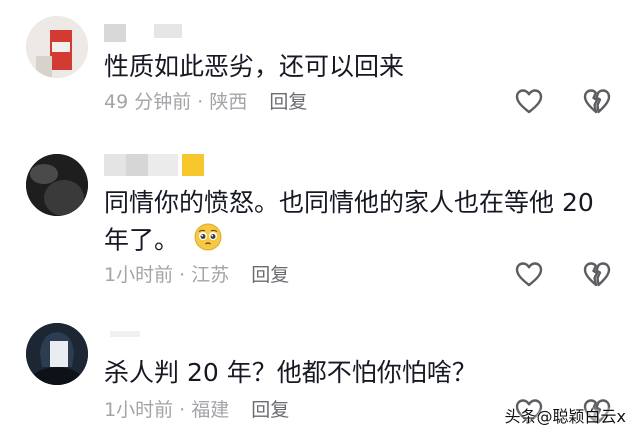  I want to click on comment-text: 年了。, so click(163, 241).